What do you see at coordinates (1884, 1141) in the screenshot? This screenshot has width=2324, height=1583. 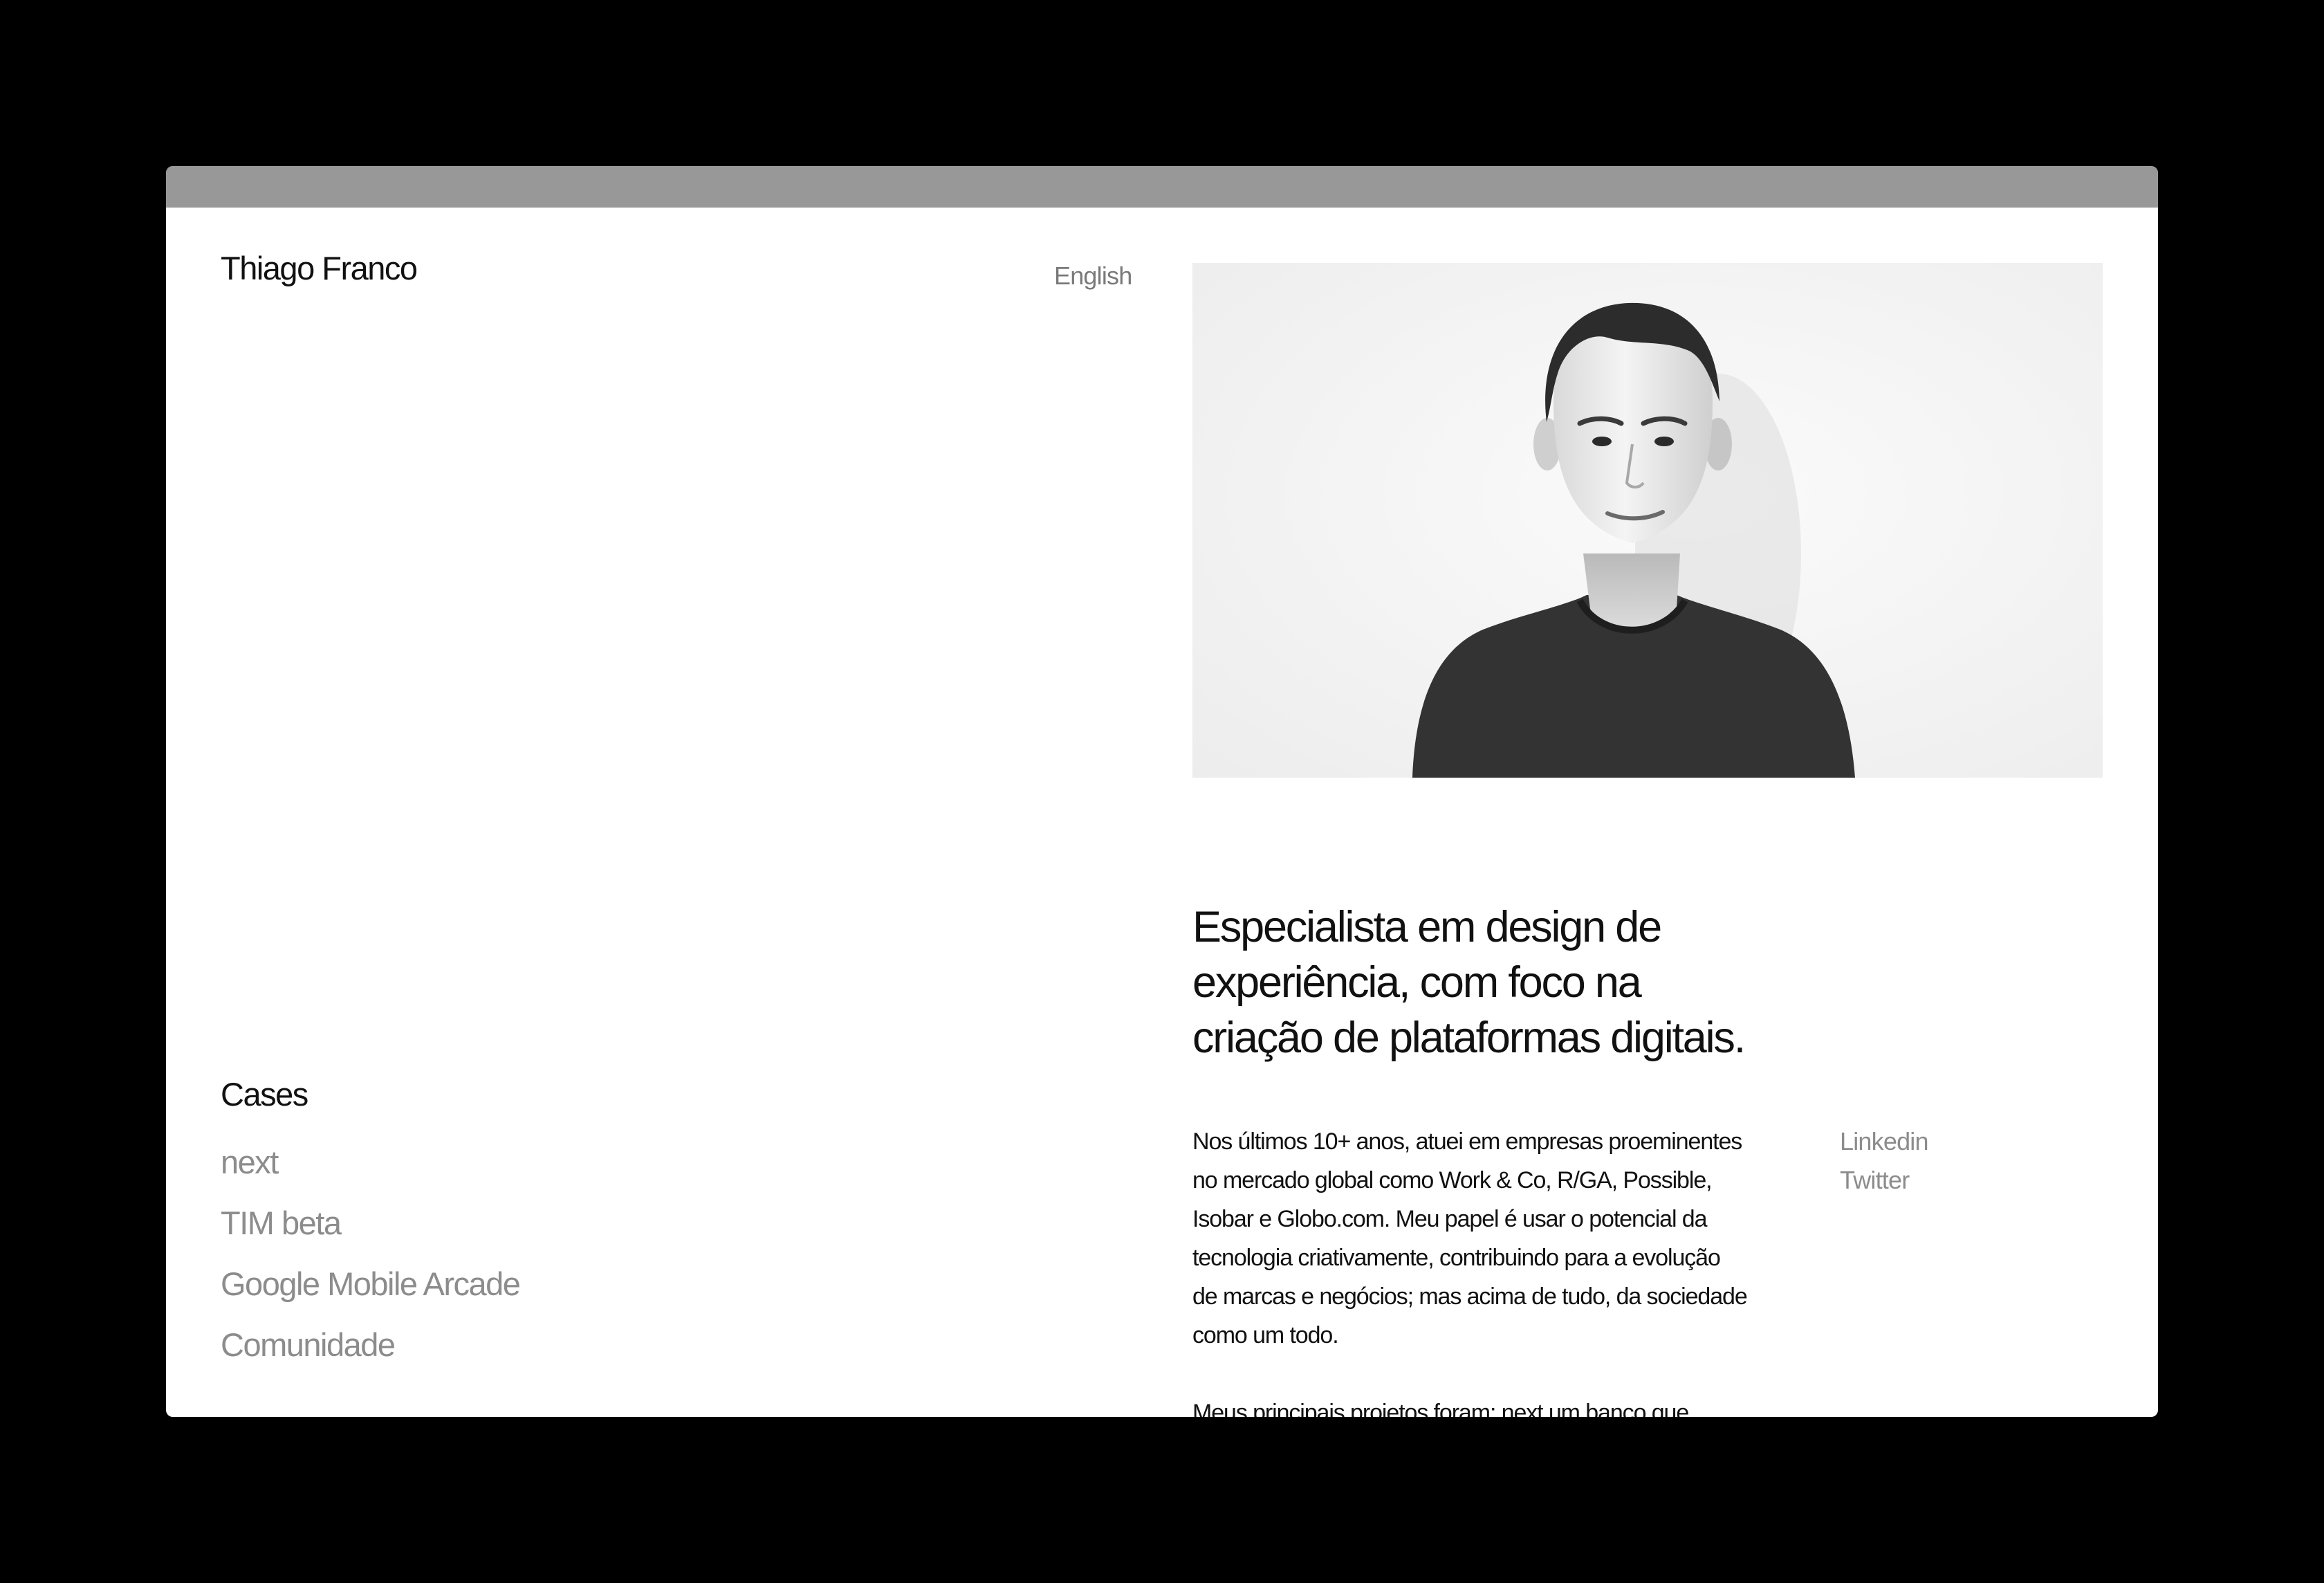 I see `linkedin-link: Linkedin` at bounding box center [1884, 1141].